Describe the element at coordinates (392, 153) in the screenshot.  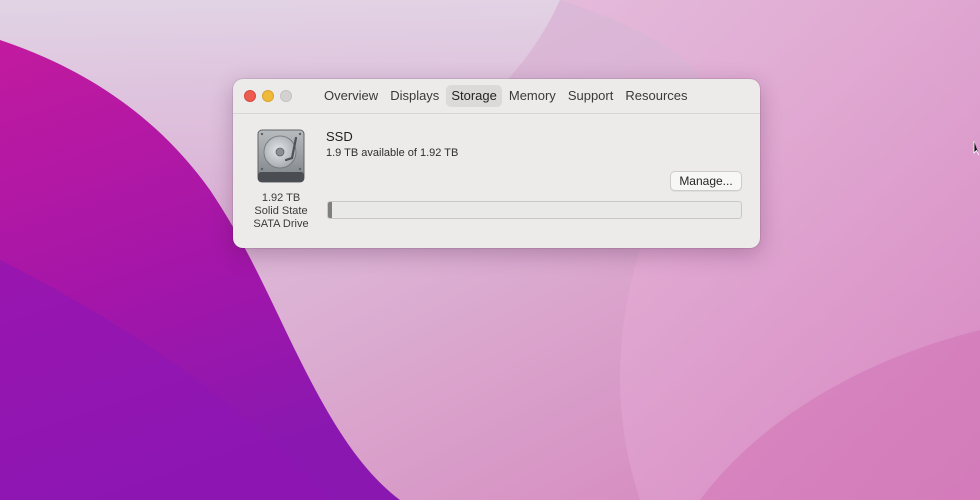
I see `drive-availability: 1.9 TB available of 1.92 TB` at that location.